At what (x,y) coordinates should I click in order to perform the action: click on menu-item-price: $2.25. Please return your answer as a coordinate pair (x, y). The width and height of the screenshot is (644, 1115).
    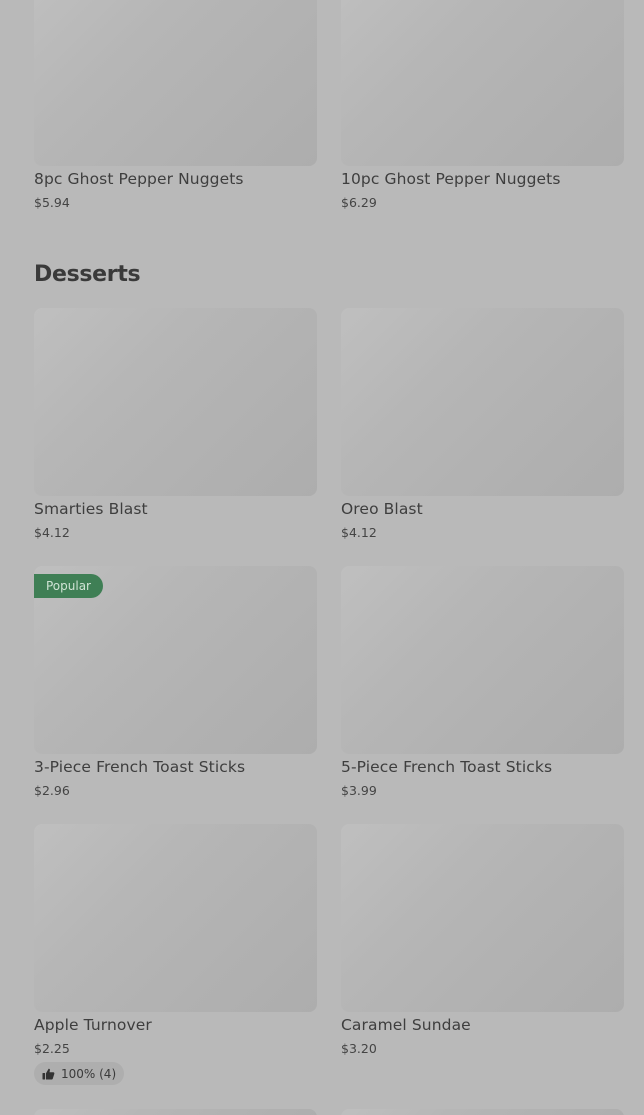
    Looking at the image, I should click on (52, 1048).